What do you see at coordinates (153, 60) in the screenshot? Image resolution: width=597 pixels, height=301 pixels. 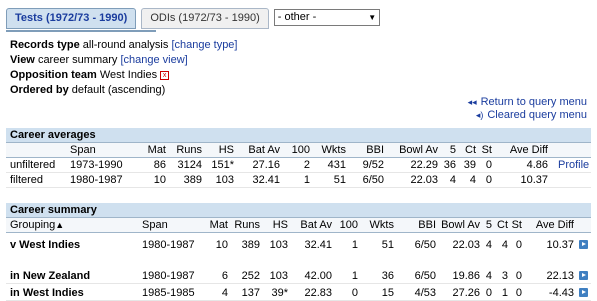 I see `change-view-link: [change view]` at bounding box center [153, 60].